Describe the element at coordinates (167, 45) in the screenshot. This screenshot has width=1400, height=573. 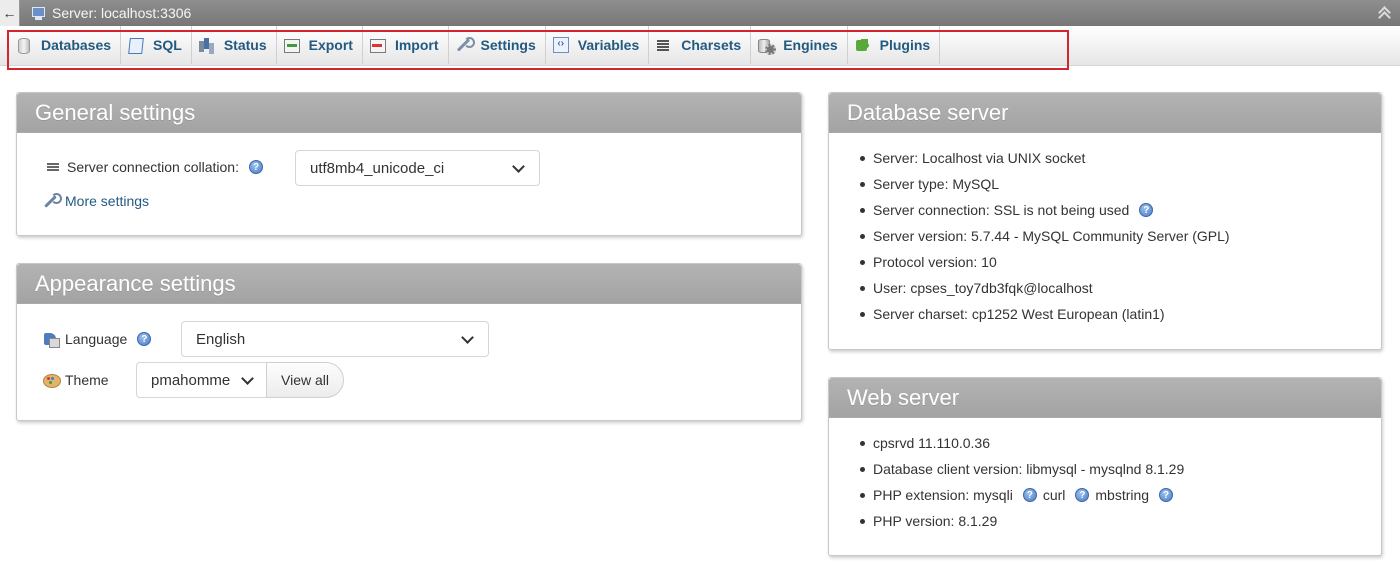
I see `tab-label: SQL` at that location.